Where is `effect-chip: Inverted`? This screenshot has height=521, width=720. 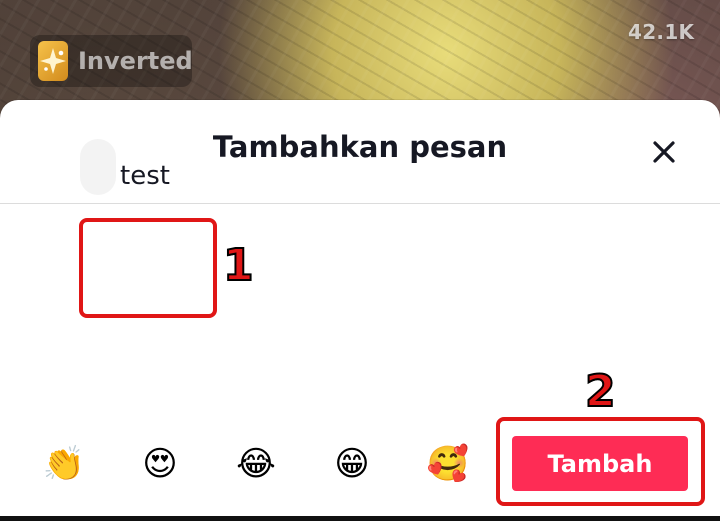 effect-chip: Inverted is located at coordinates (111, 61).